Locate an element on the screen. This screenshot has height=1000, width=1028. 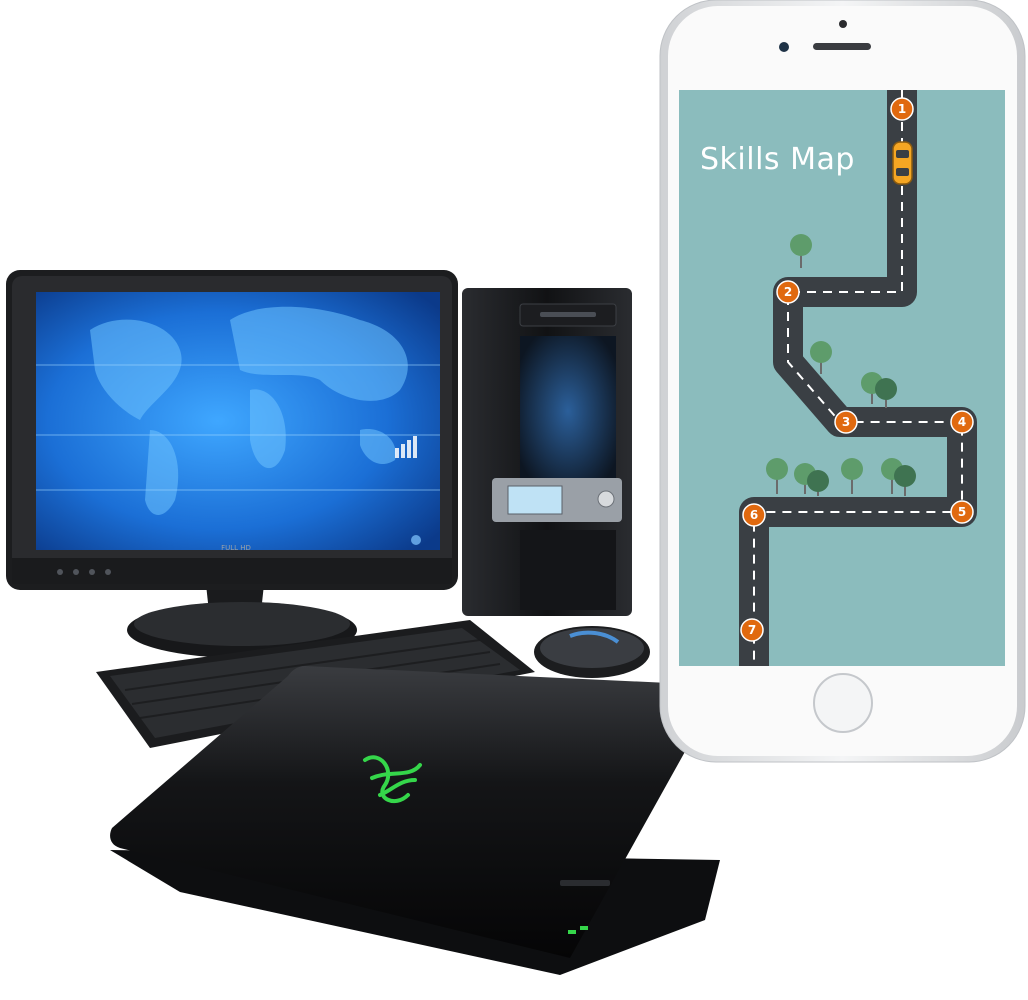
skill-stop-5: 5 is located at coordinates (962, 512).